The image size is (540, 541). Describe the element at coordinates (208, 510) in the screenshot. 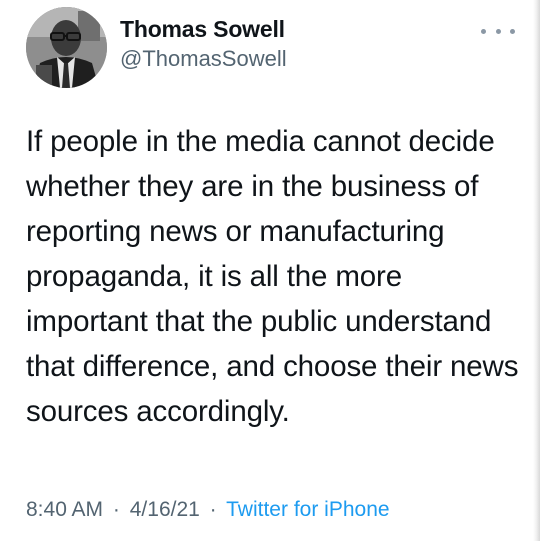

I see `tweet-meta: 8:40 AM · 4/16/21 · Twitter for iPhone` at that location.